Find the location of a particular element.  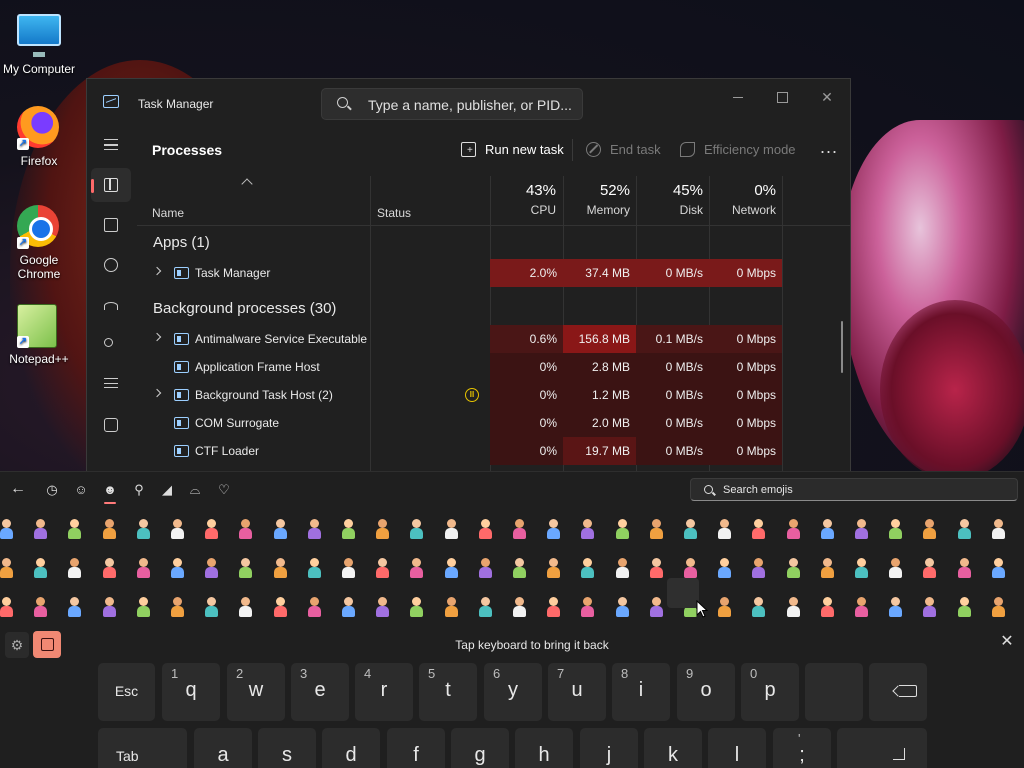

column-header-network: 0% Network is located at coordinates (740, 199).